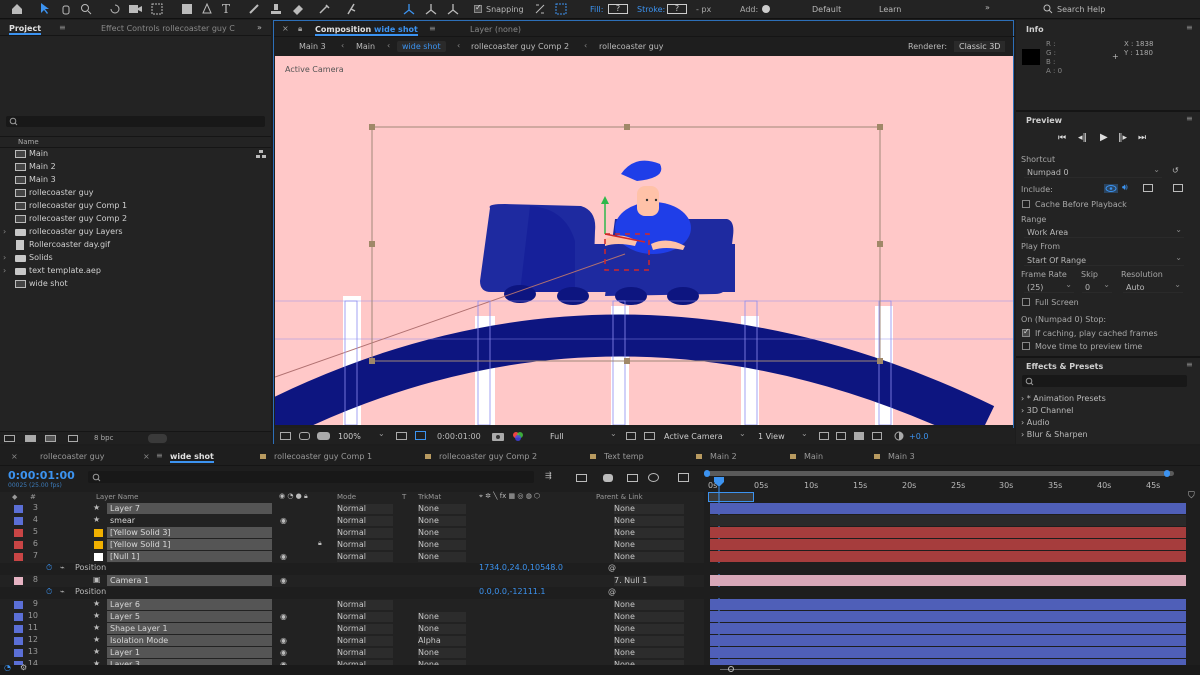 The image size is (1200, 675). I want to click on layer-name: Layer 5, so click(189, 616).